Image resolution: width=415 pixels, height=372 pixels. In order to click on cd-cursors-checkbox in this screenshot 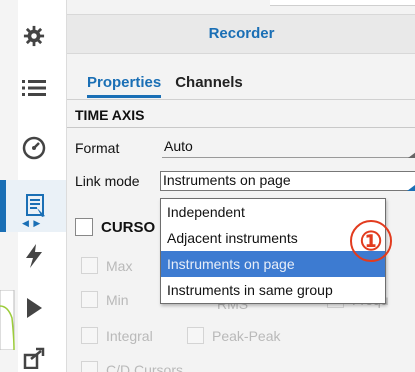, I will do `click(89, 366)`.